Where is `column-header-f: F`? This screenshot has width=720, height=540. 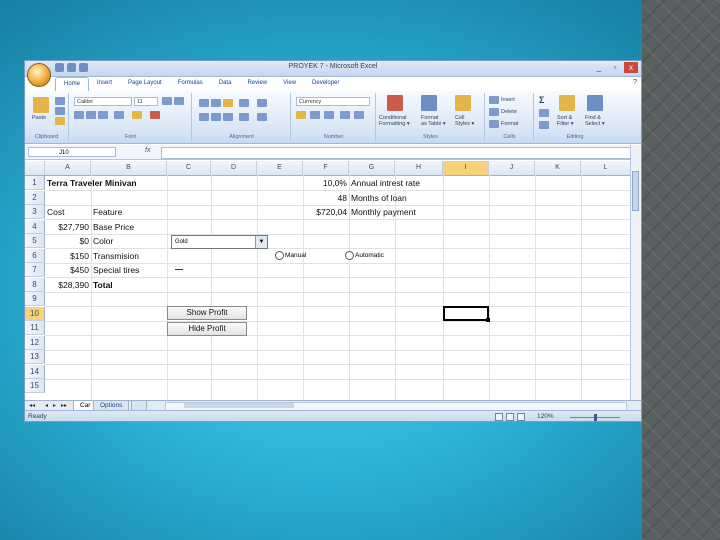 column-header-f: F is located at coordinates (326, 168).